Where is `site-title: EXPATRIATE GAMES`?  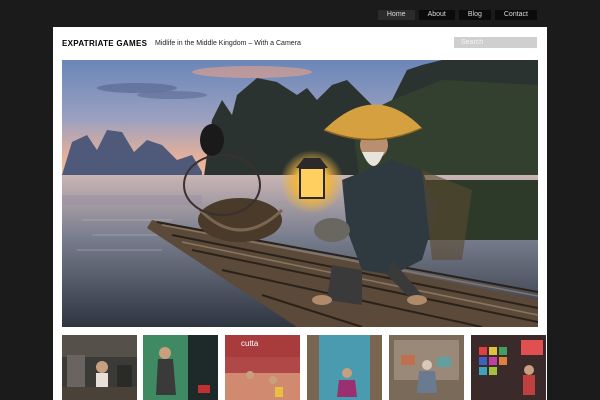 site-title: EXPATRIATE GAMES is located at coordinates (104, 43).